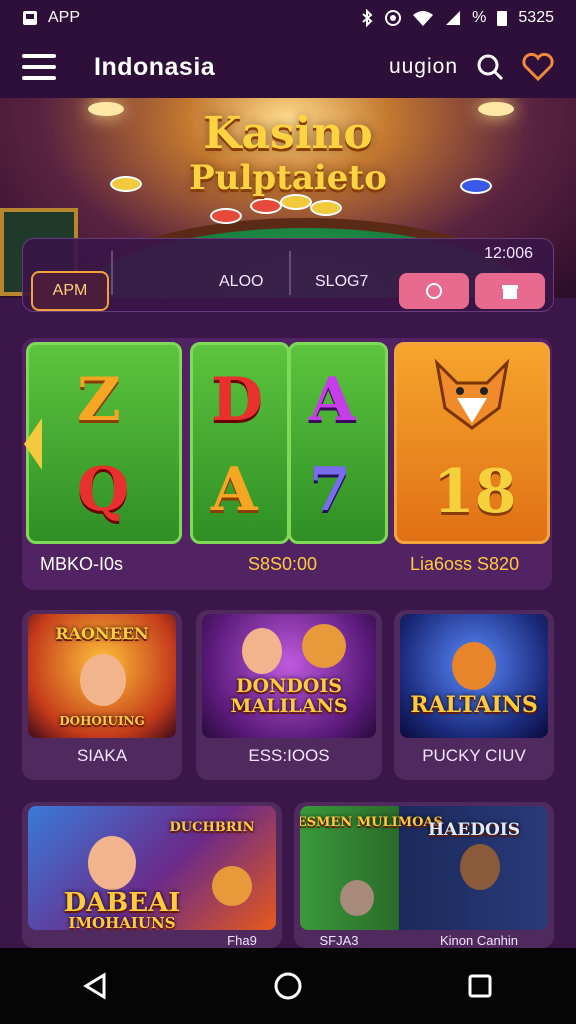  I want to click on status-app-label: APP, so click(64, 17).